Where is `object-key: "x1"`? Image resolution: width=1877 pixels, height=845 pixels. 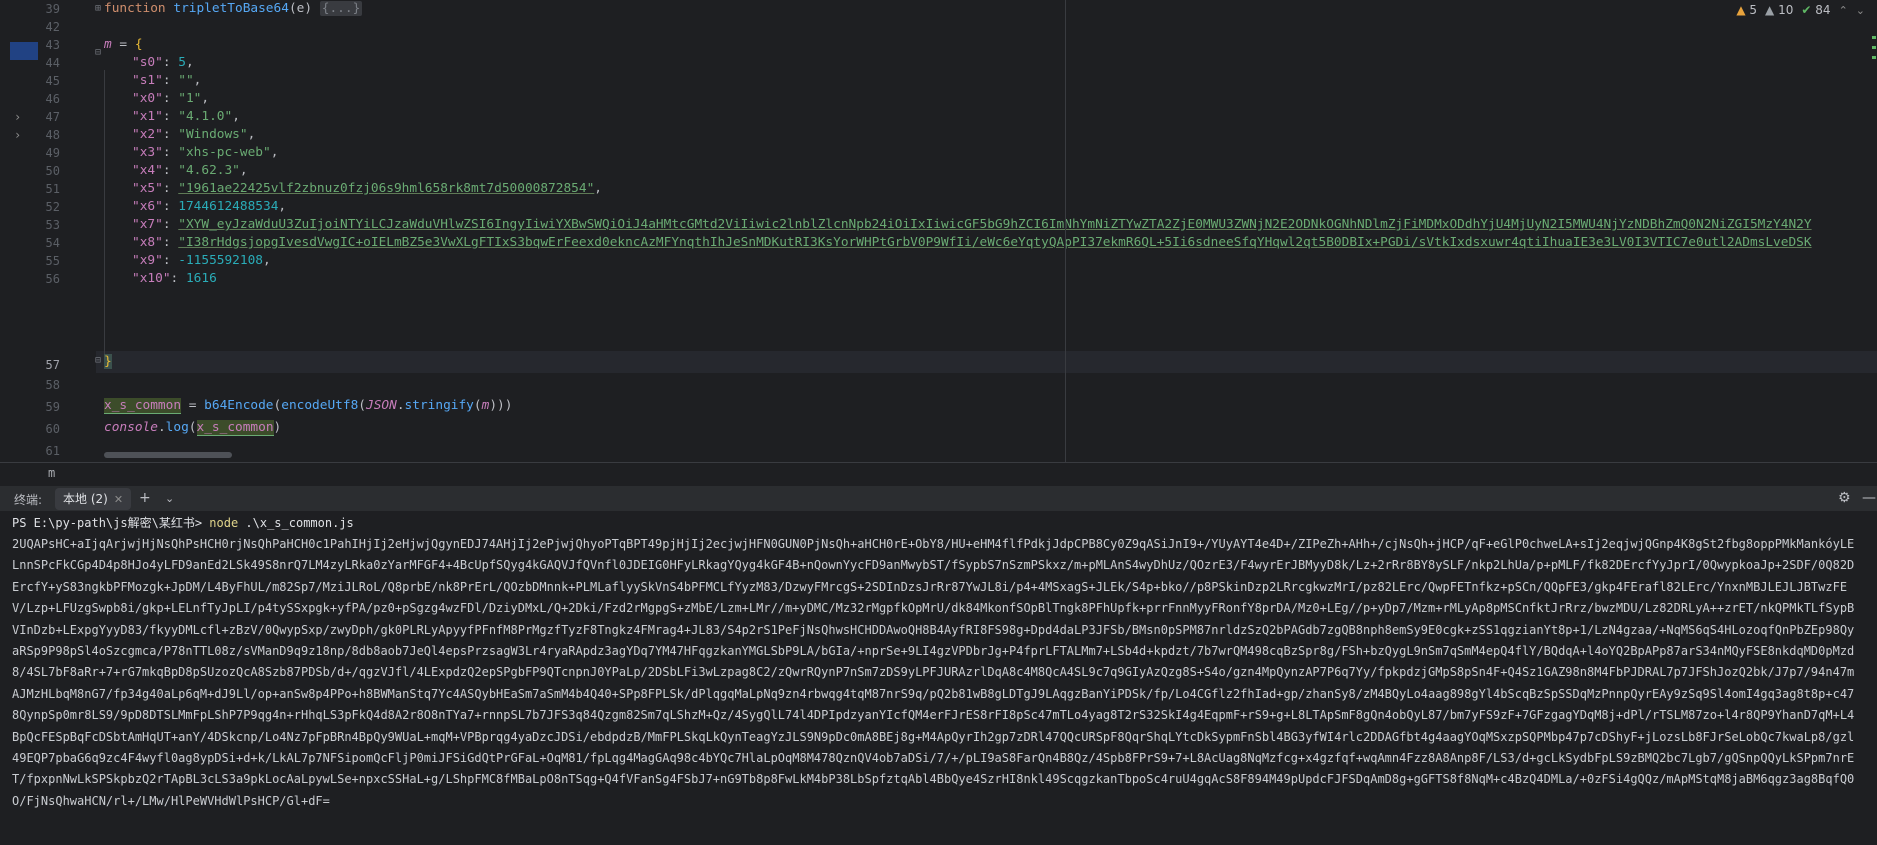
object-key: "x1" is located at coordinates (147, 116).